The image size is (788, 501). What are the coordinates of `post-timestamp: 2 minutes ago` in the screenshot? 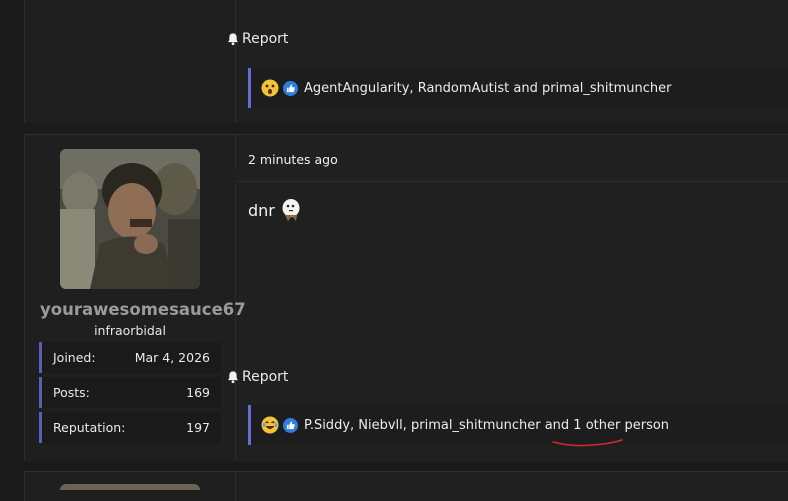 It's located at (293, 159).